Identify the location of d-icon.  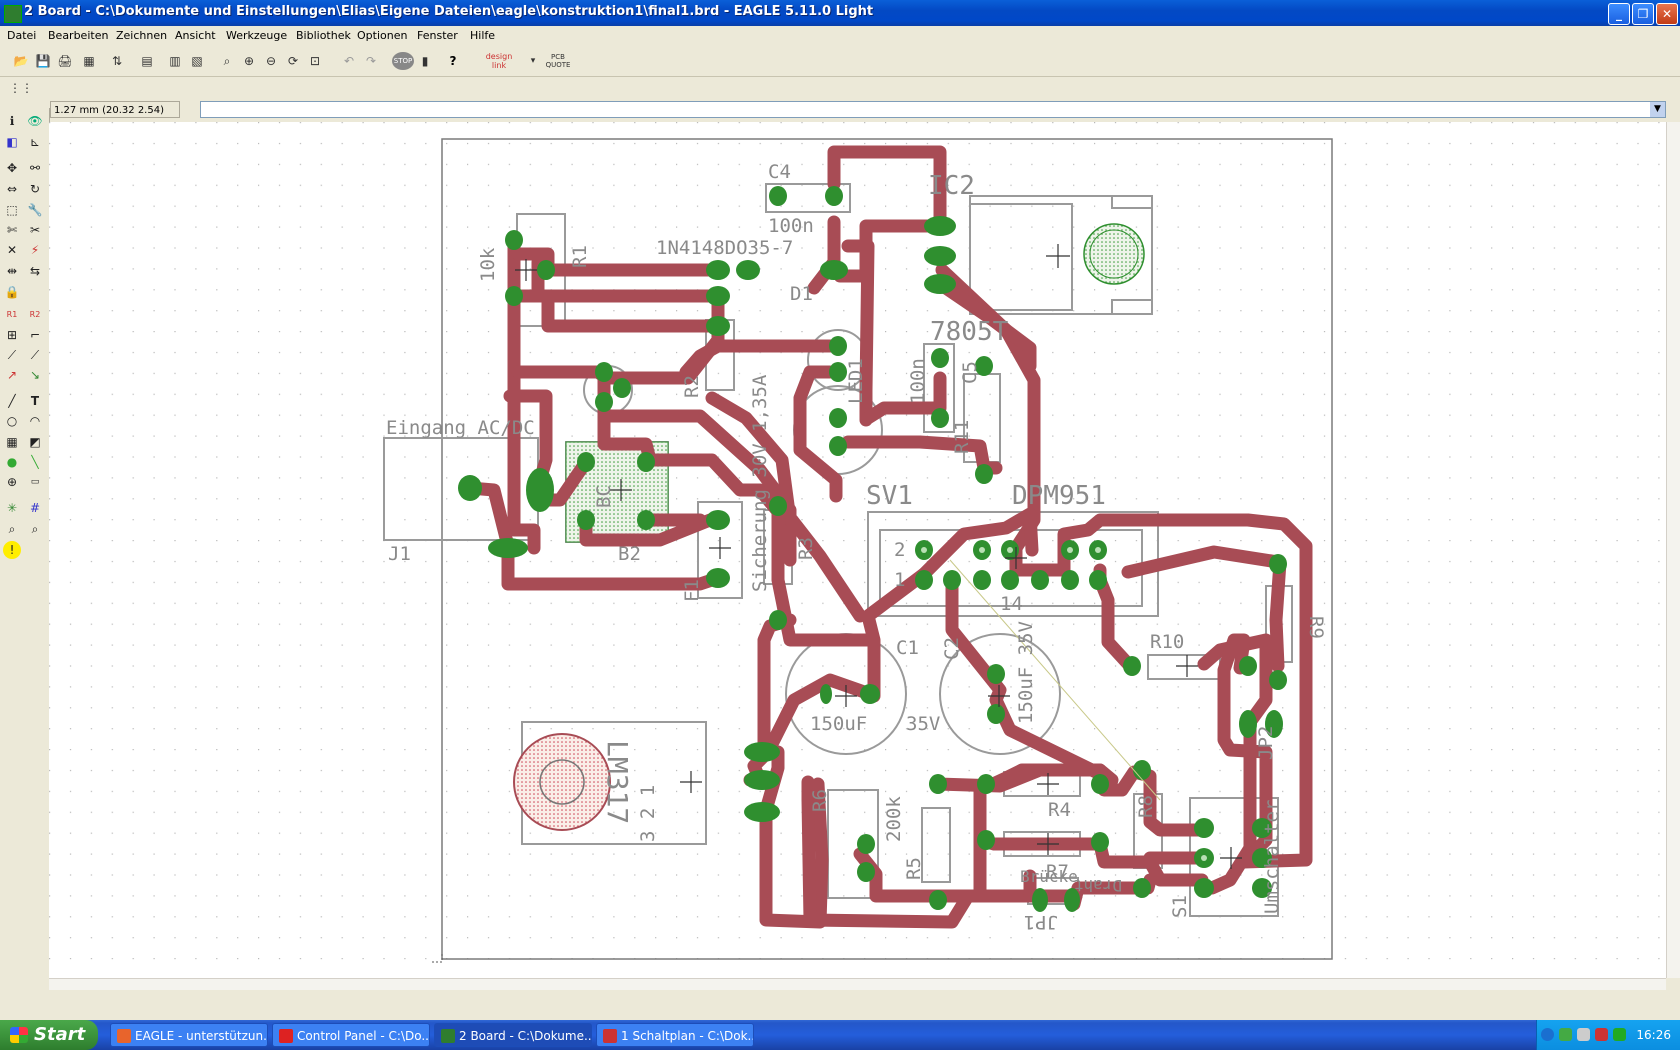
(1619, 1034).